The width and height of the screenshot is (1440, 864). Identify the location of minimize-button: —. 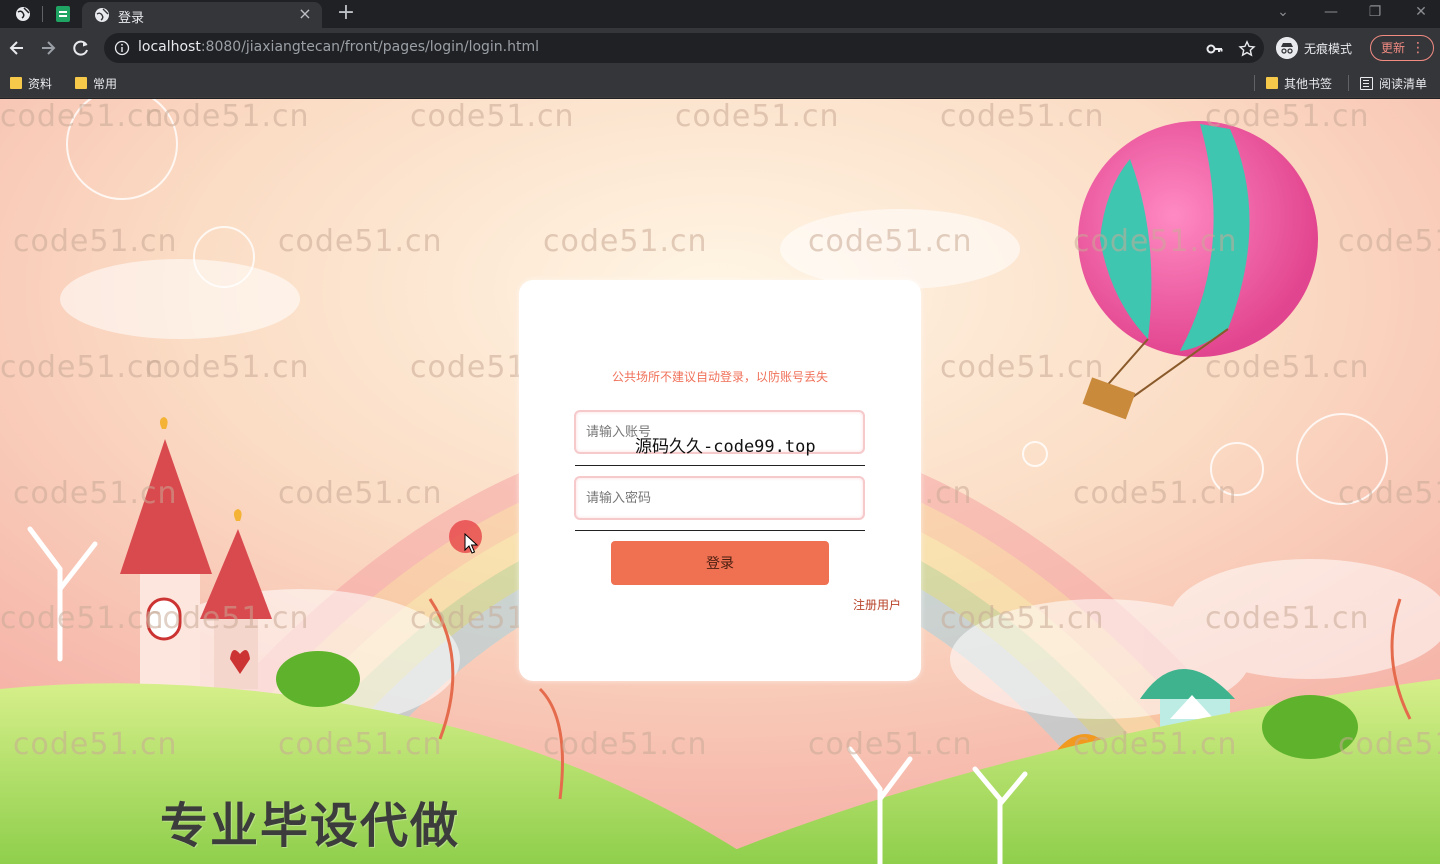
(1331, 12).